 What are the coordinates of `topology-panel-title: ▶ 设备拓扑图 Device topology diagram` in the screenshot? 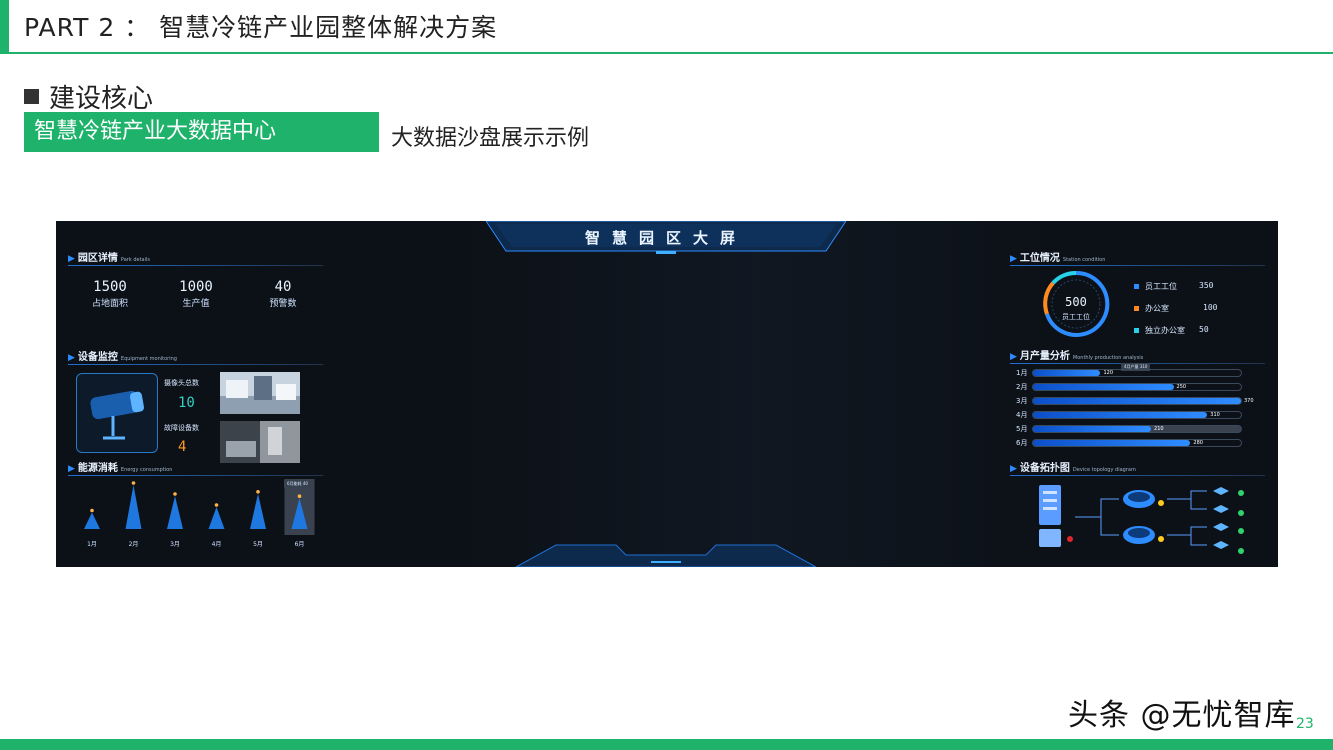 It's located at (1073, 466).